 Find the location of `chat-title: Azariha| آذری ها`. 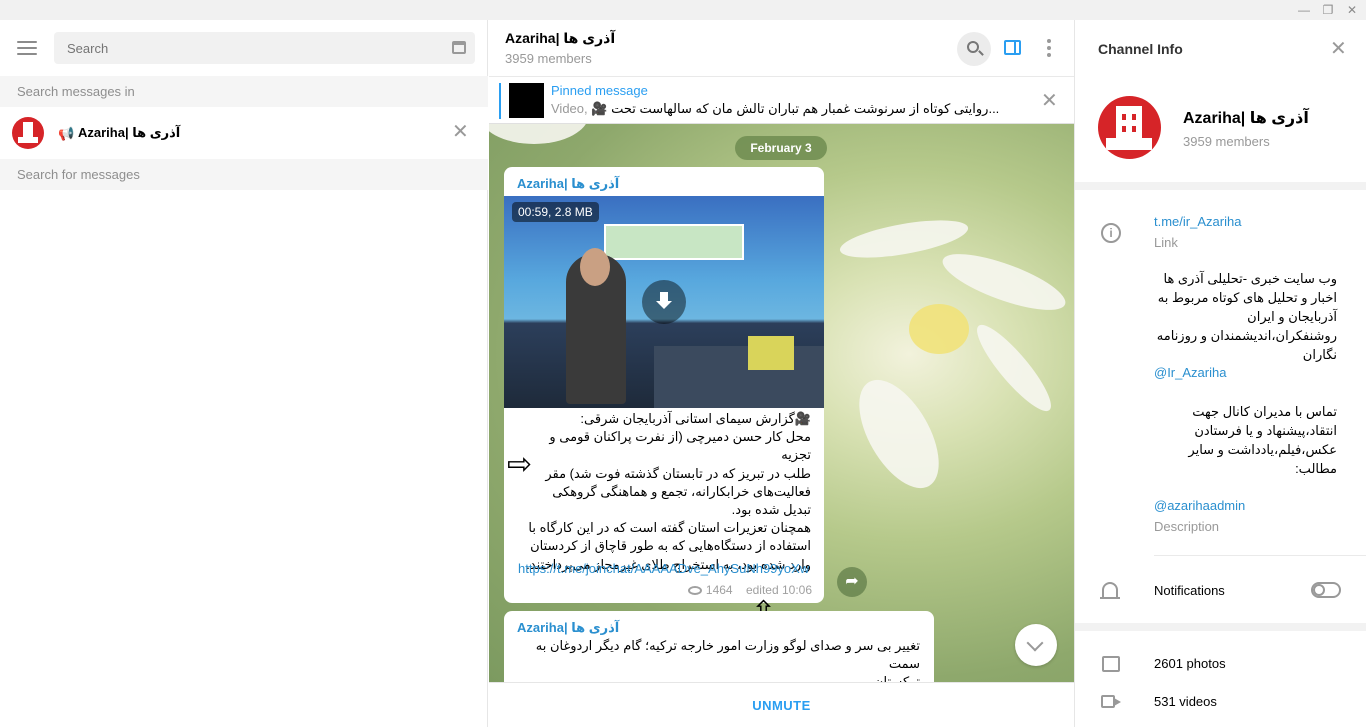

chat-title: Azariha| آذری ها is located at coordinates (560, 38).